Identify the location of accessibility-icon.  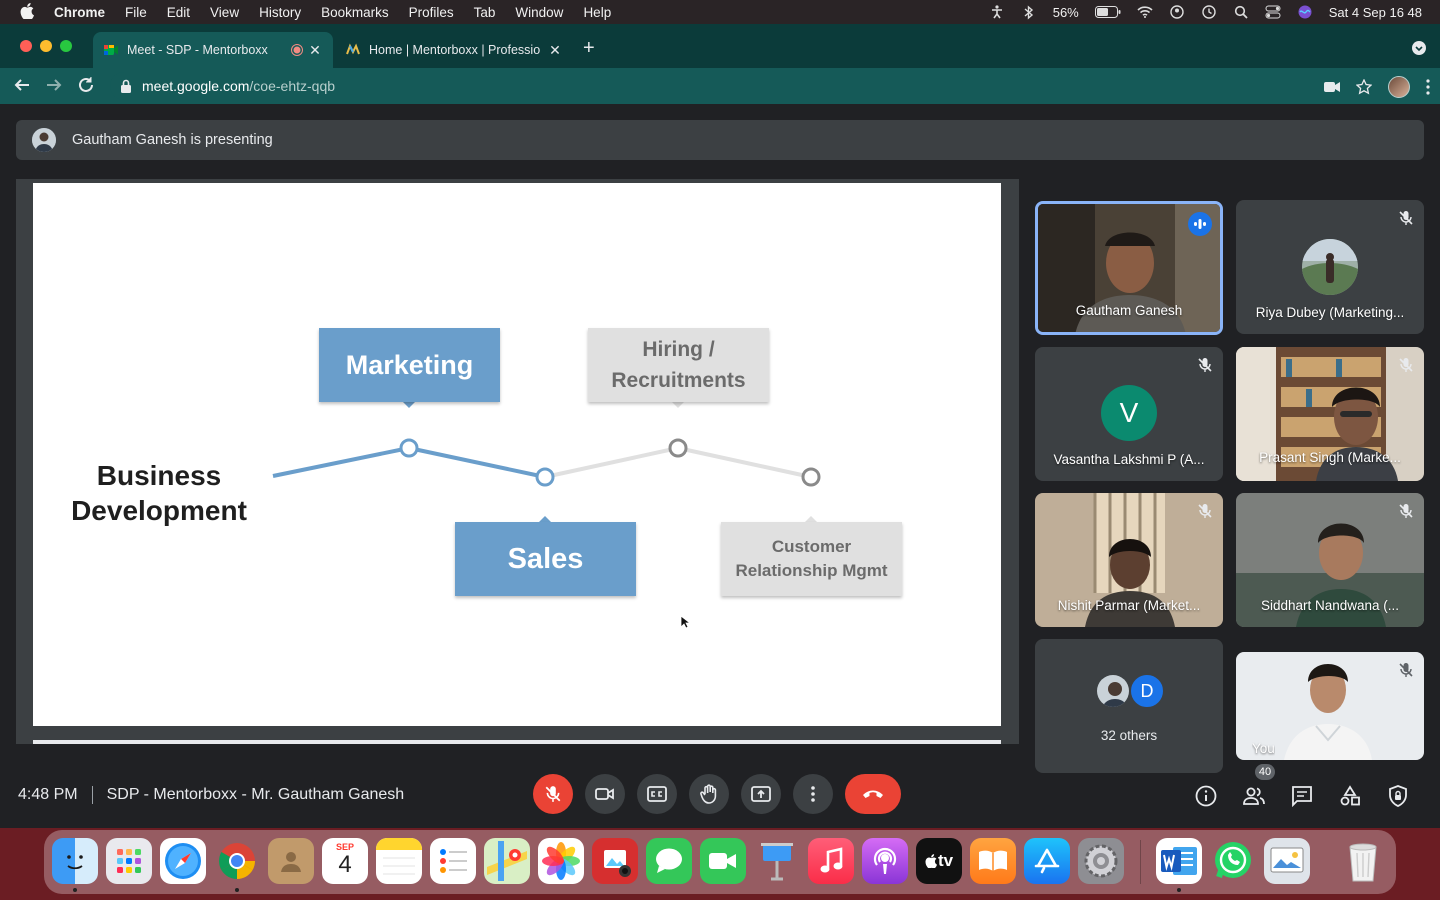
(997, 12).